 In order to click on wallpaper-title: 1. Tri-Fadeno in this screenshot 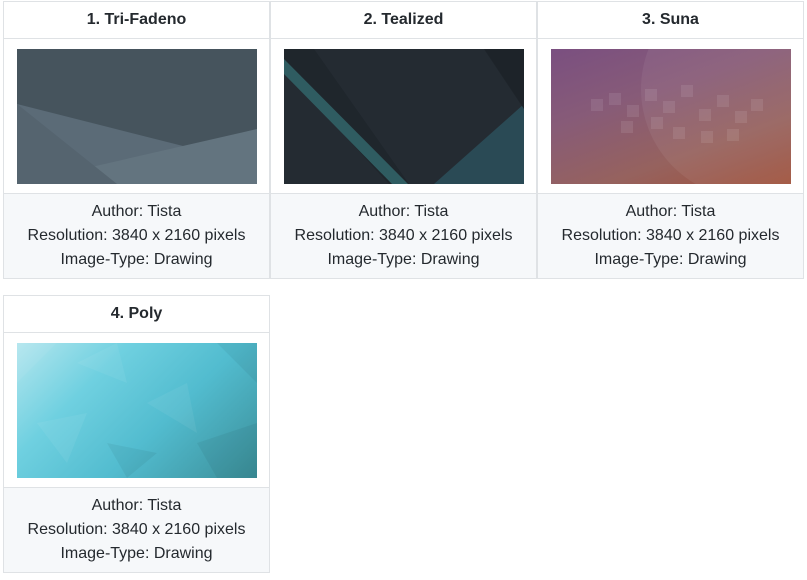, I will do `click(136, 20)`.